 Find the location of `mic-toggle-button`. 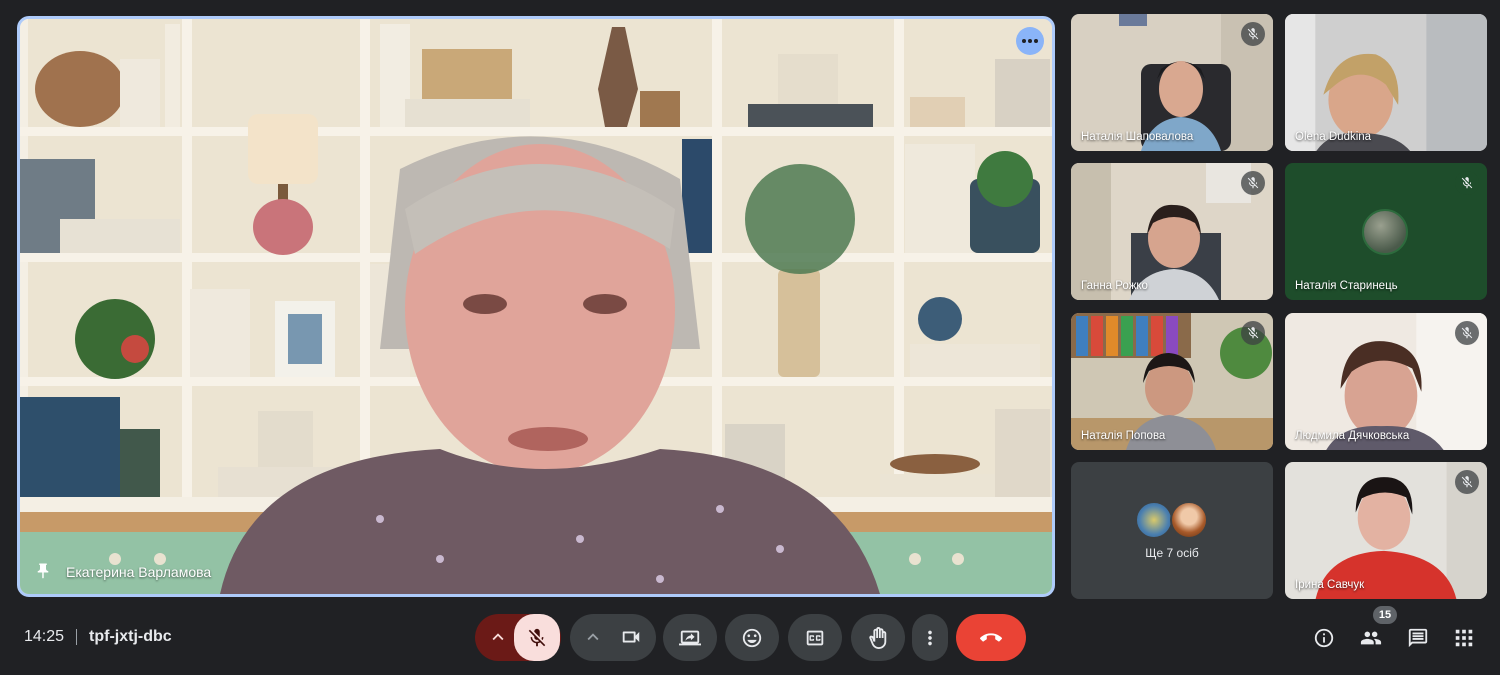

mic-toggle-button is located at coordinates (537, 637).